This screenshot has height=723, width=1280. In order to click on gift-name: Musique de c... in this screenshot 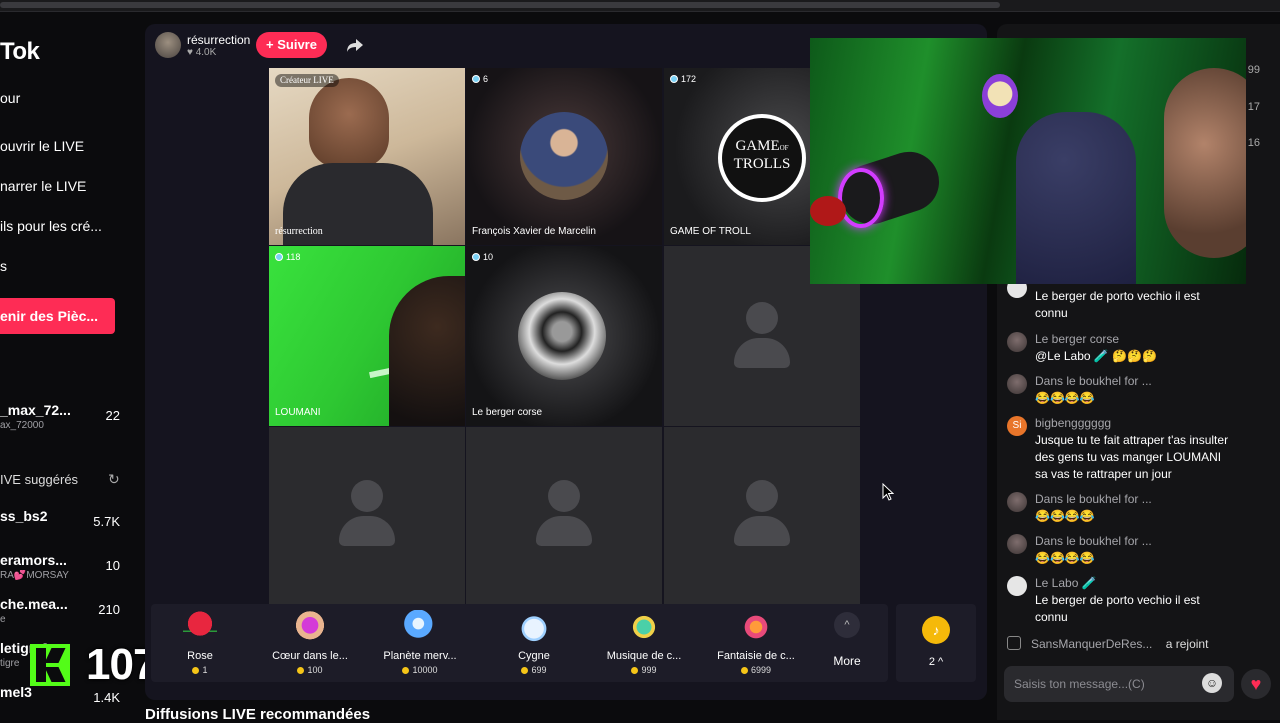, I will do `click(644, 656)`.